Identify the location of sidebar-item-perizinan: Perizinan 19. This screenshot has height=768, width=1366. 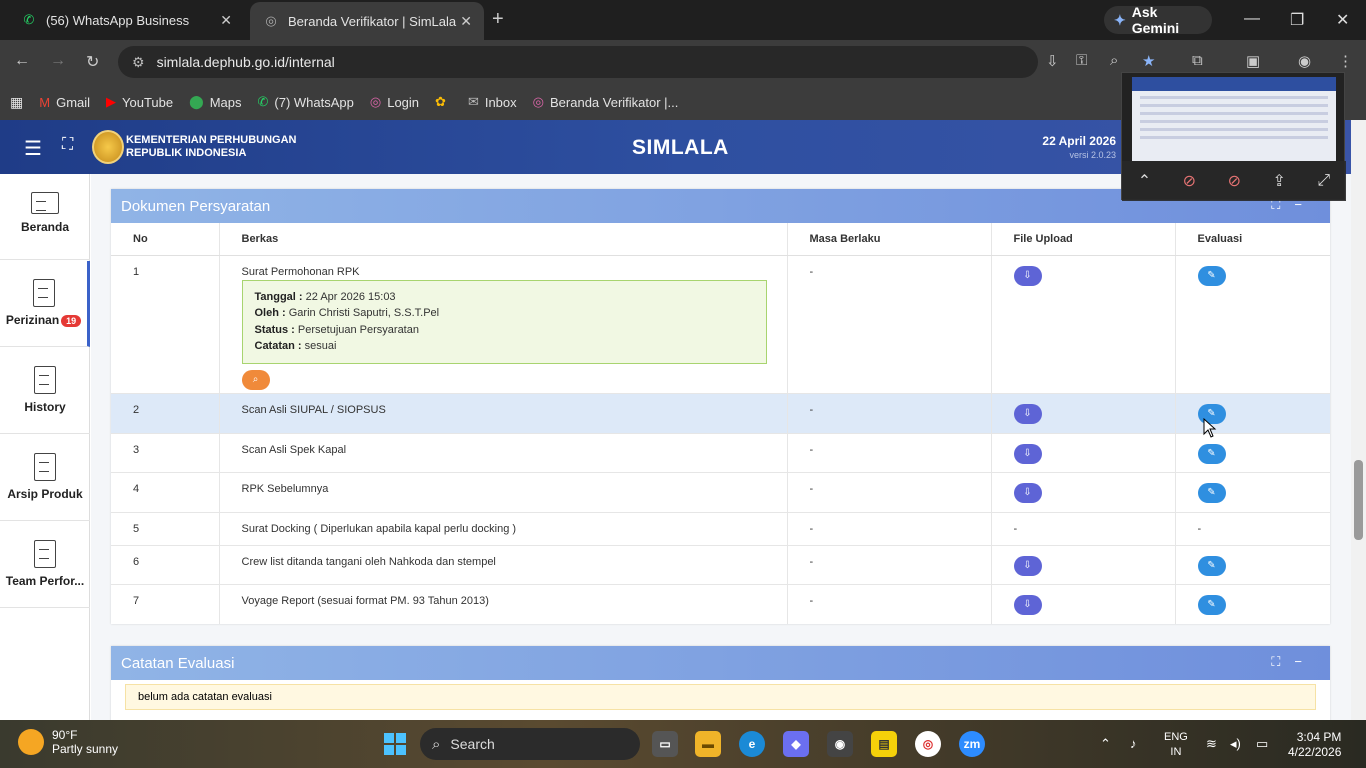
(45, 304).